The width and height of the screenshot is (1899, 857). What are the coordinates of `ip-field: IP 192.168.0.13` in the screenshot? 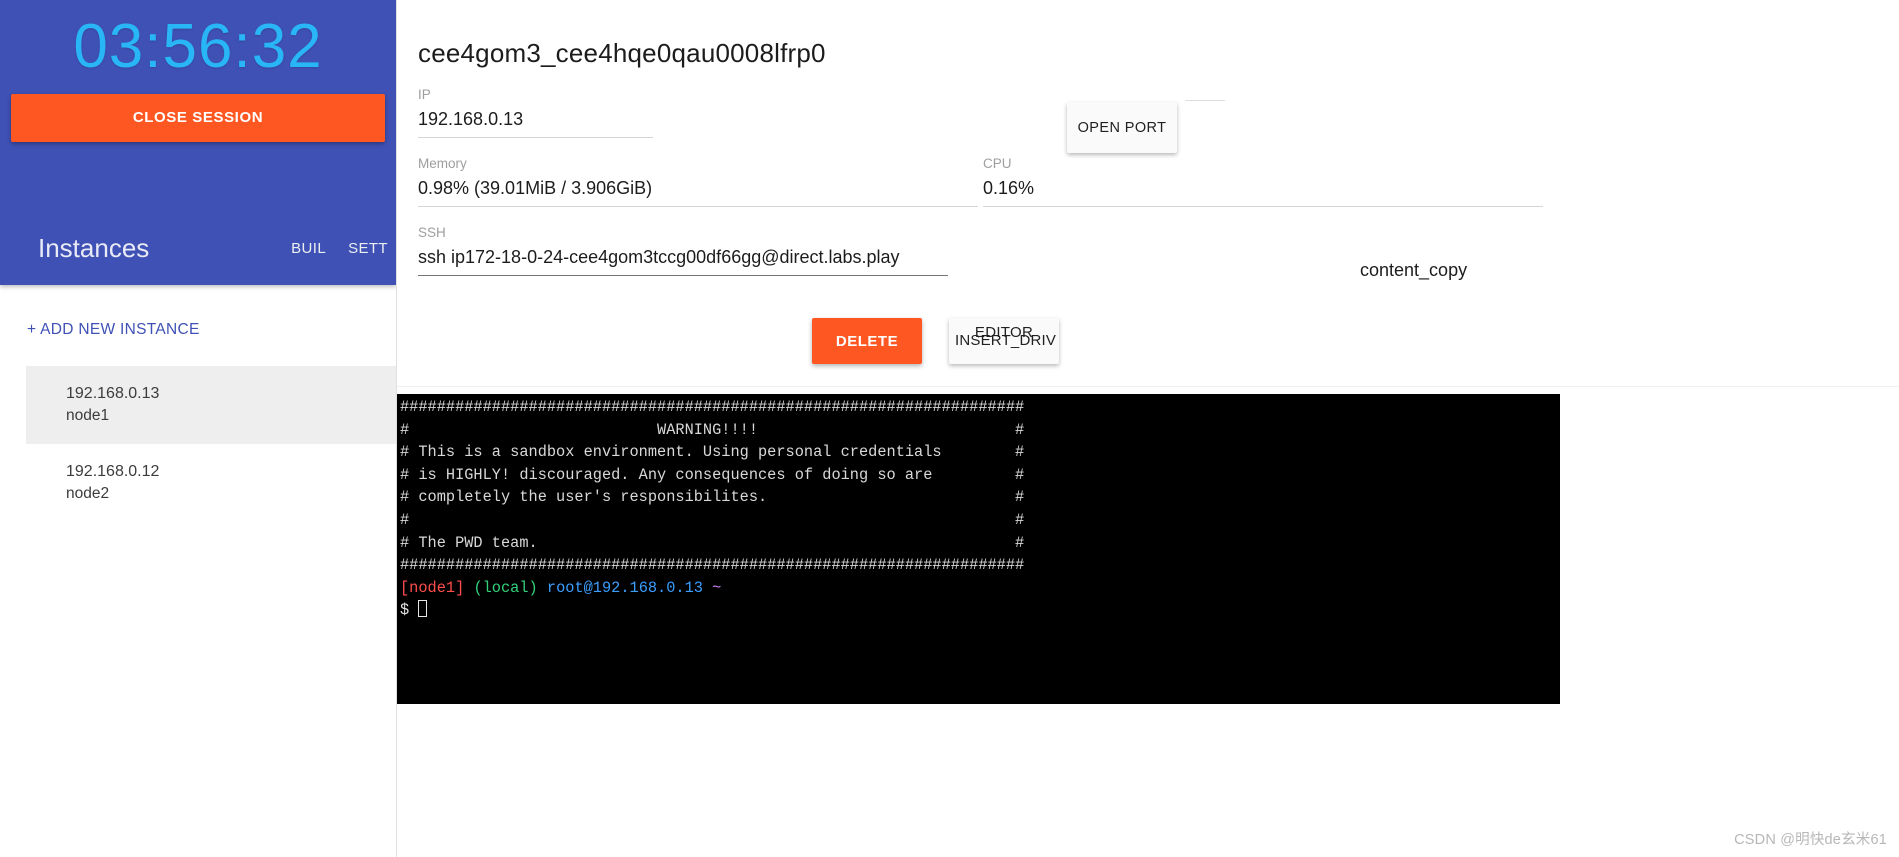 It's located at (535, 103).